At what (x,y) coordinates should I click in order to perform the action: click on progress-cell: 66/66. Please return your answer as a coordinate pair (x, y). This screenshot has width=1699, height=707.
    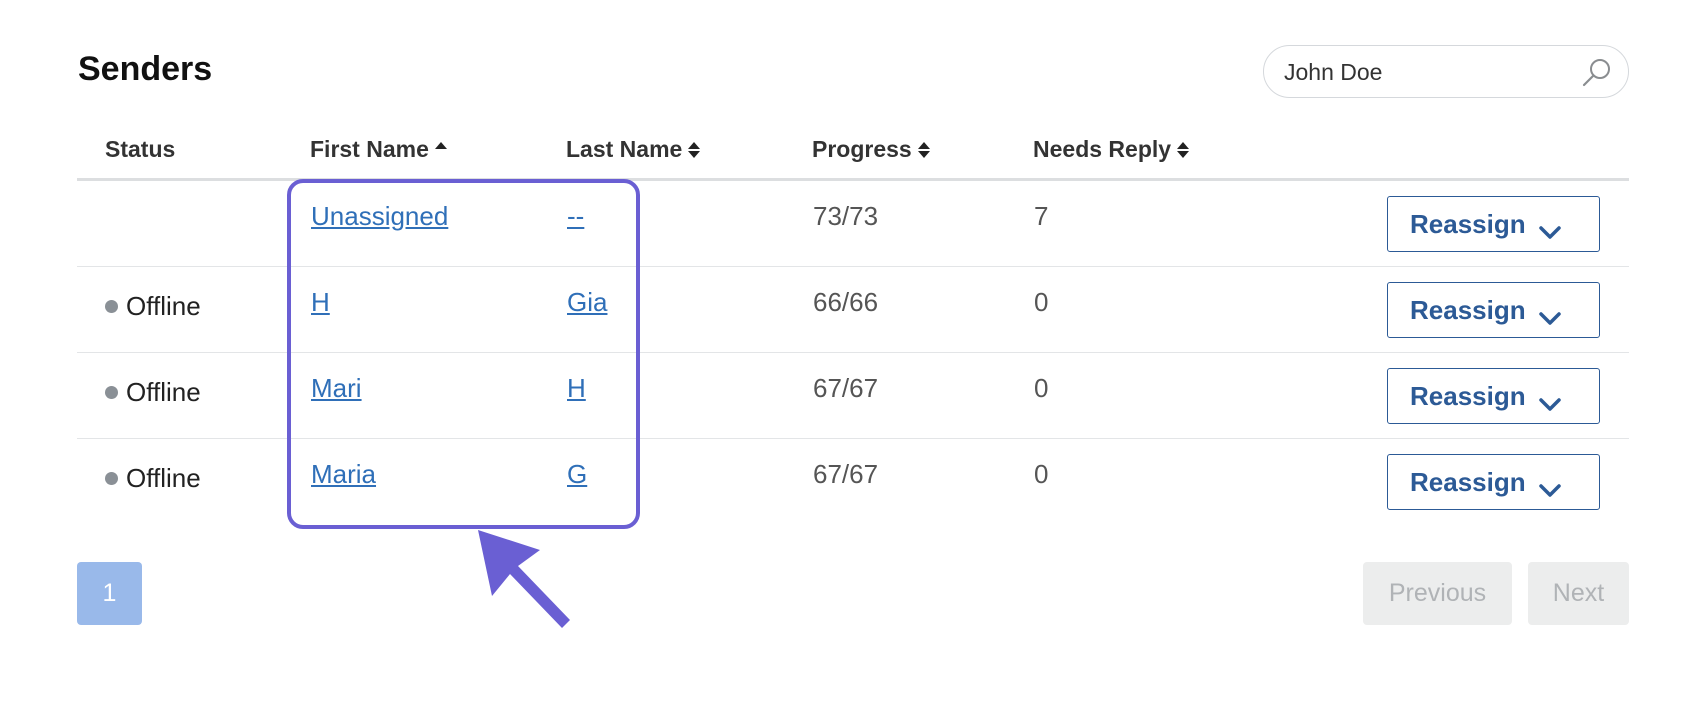
    Looking at the image, I should click on (846, 302).